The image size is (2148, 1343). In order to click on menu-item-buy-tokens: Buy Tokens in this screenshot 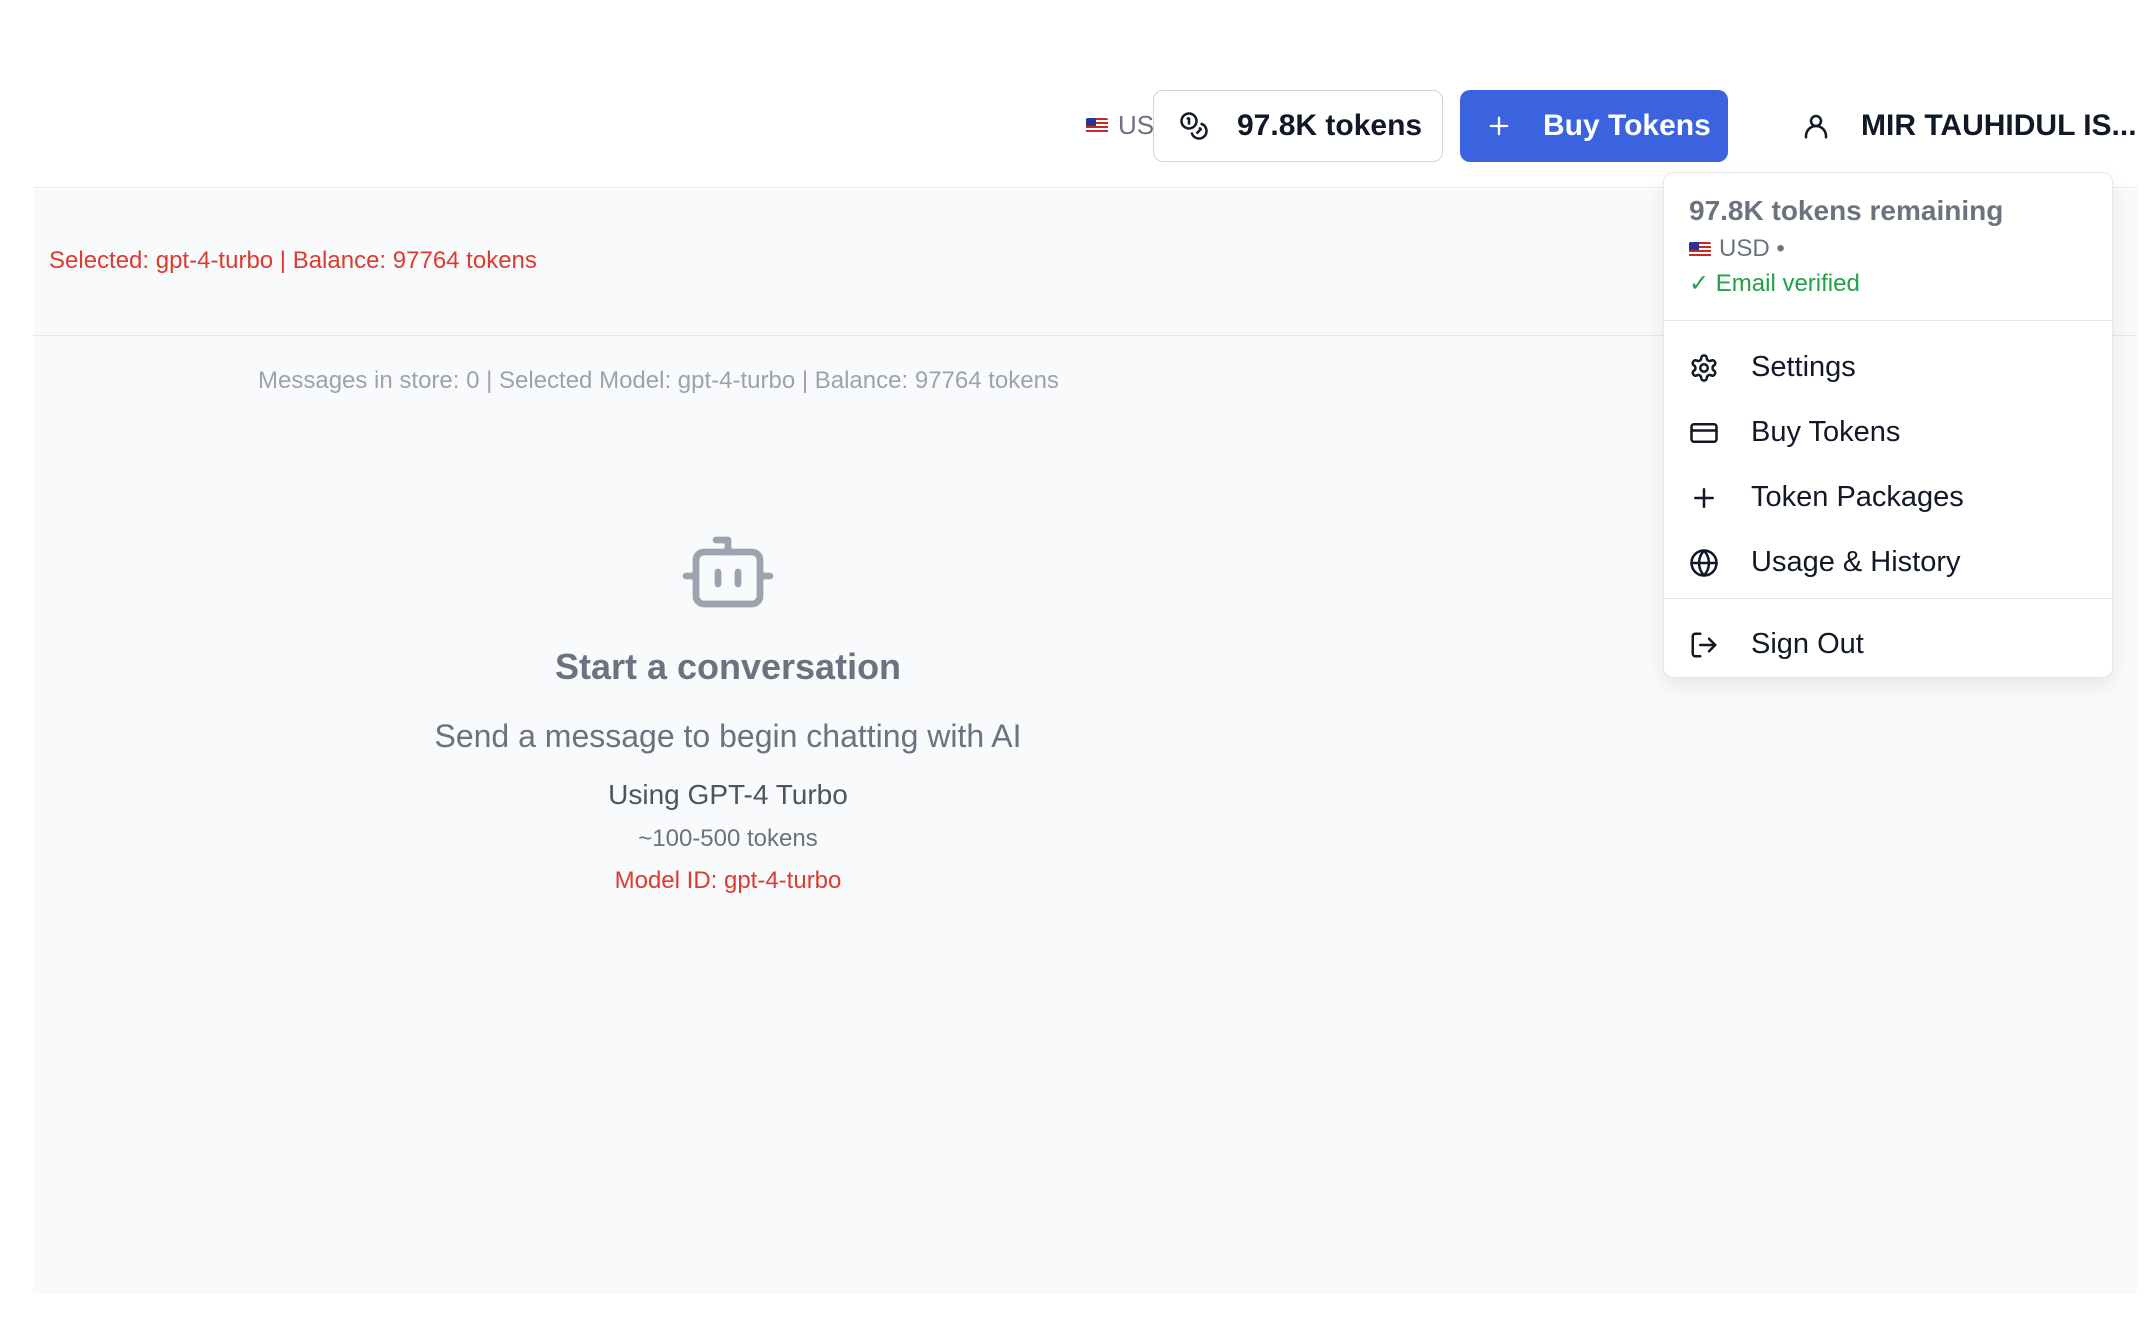, I will do `click(1888, 432)`.